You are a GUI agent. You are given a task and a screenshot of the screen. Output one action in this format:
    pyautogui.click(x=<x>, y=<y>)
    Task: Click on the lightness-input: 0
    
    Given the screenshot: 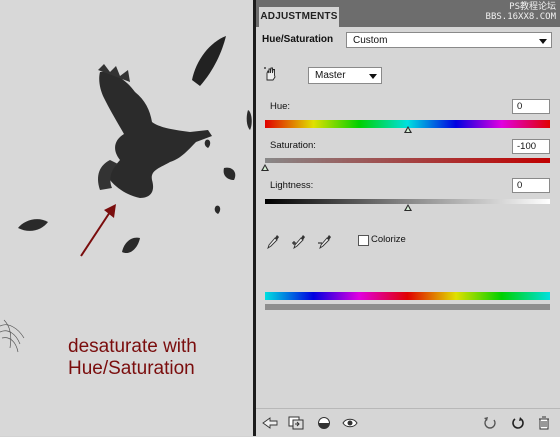 What is the action you would take?
    pyautogui.click(x=531, y=185)
    